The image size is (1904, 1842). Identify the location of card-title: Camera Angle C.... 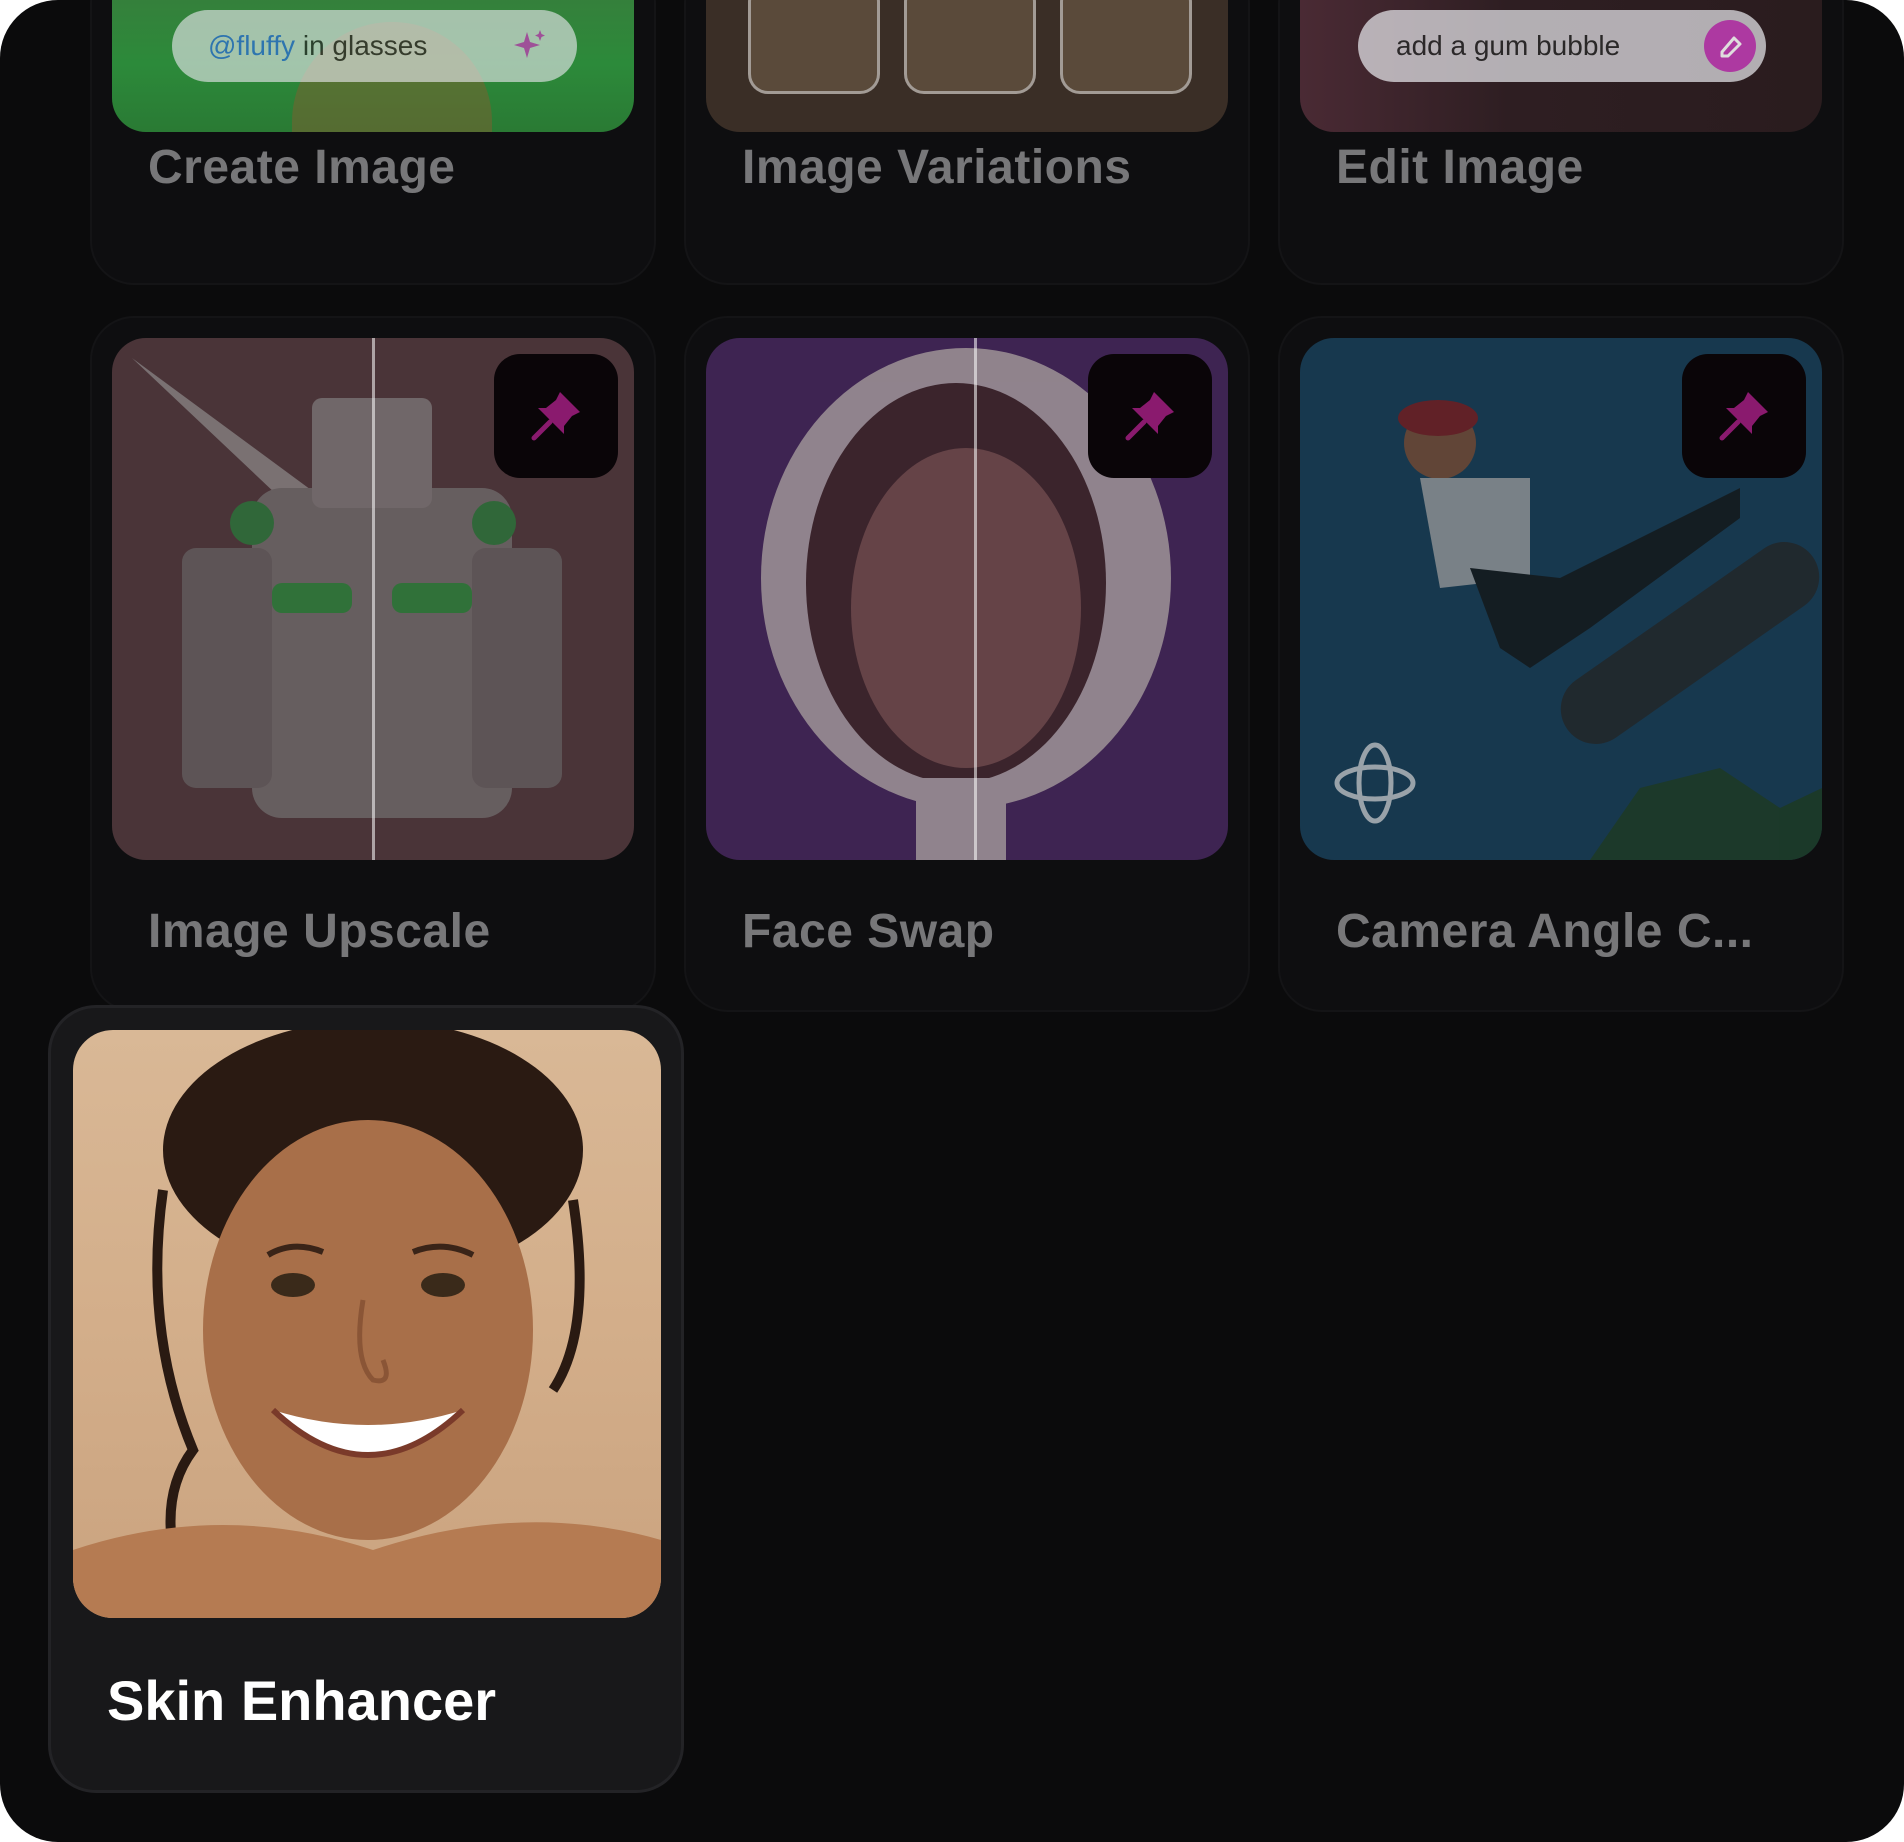
(1545, 931).